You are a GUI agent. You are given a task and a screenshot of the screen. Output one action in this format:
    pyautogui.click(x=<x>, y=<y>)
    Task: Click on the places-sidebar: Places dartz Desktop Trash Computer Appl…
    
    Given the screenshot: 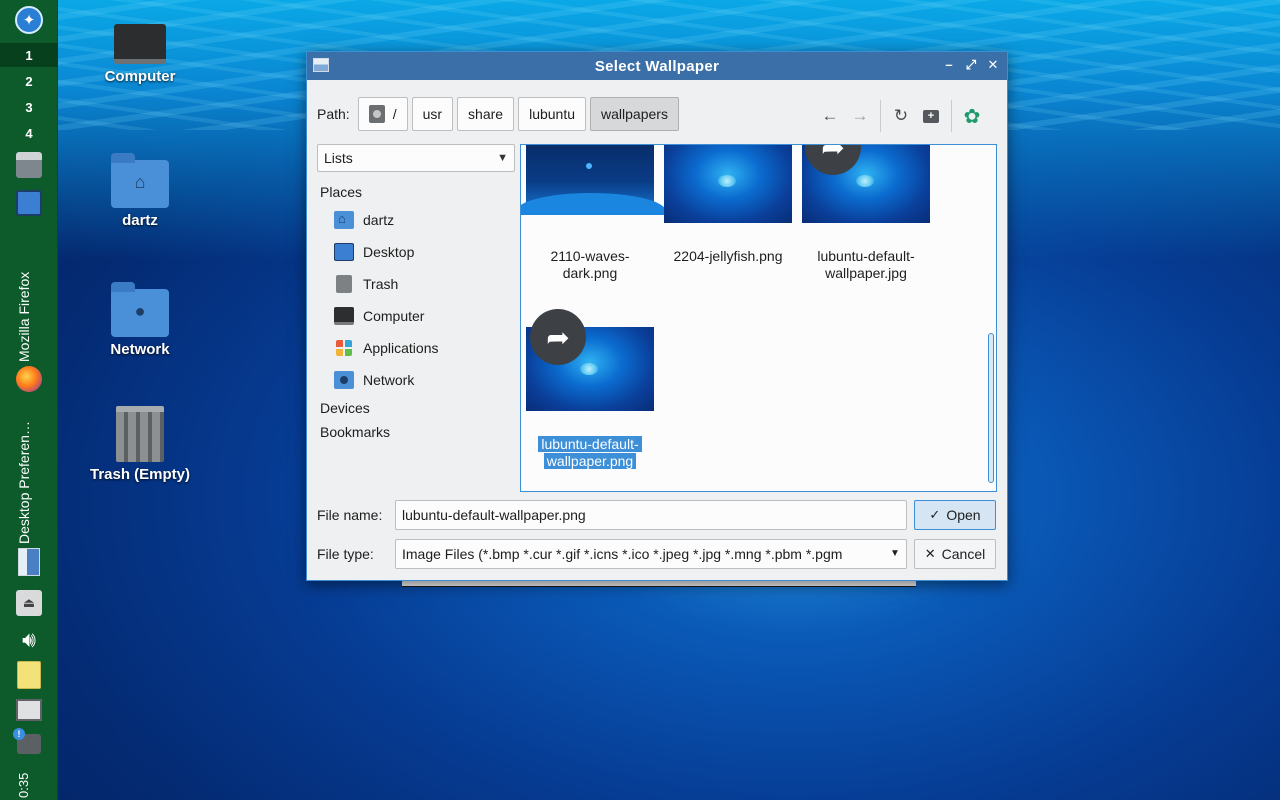 What is the action you would take?
    pyautogui.click(x=417, y=312)
    